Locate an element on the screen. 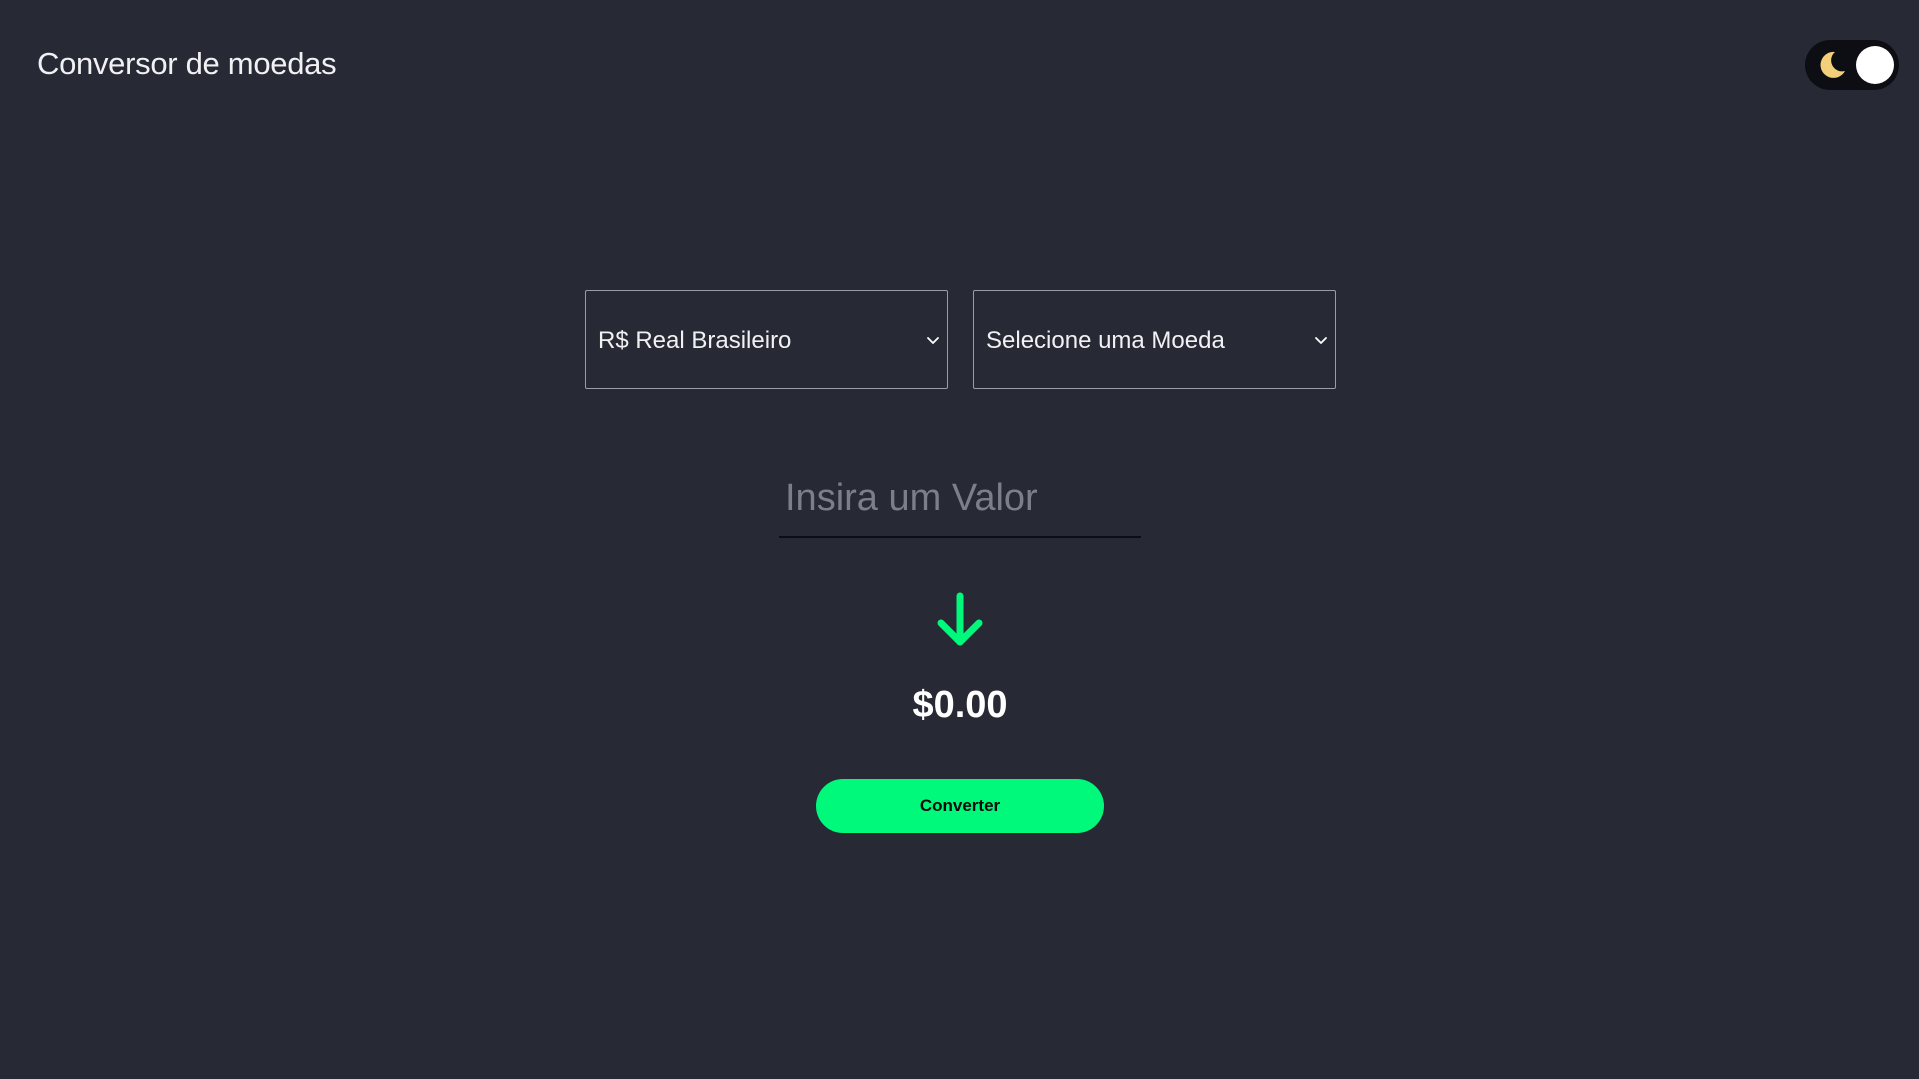 This screenshot has height=1079, width=1919. to-currency-selected-label: Selecione uma Moeda is located at coordinates (1105, 340).